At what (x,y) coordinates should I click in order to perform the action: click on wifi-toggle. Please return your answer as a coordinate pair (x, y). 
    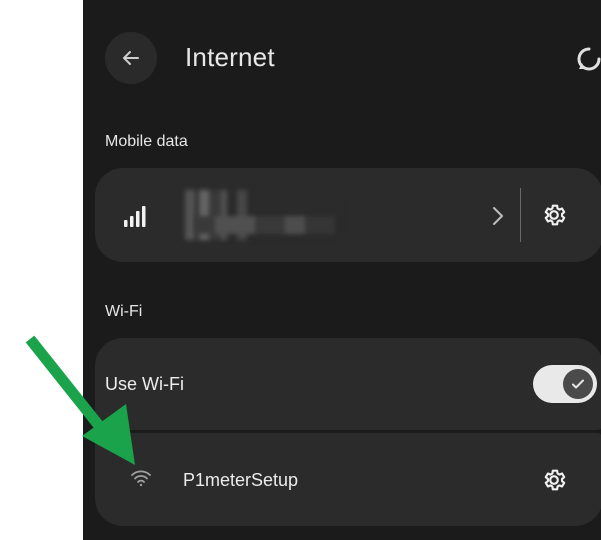
    Looking at the image, I should click on (565, 384).